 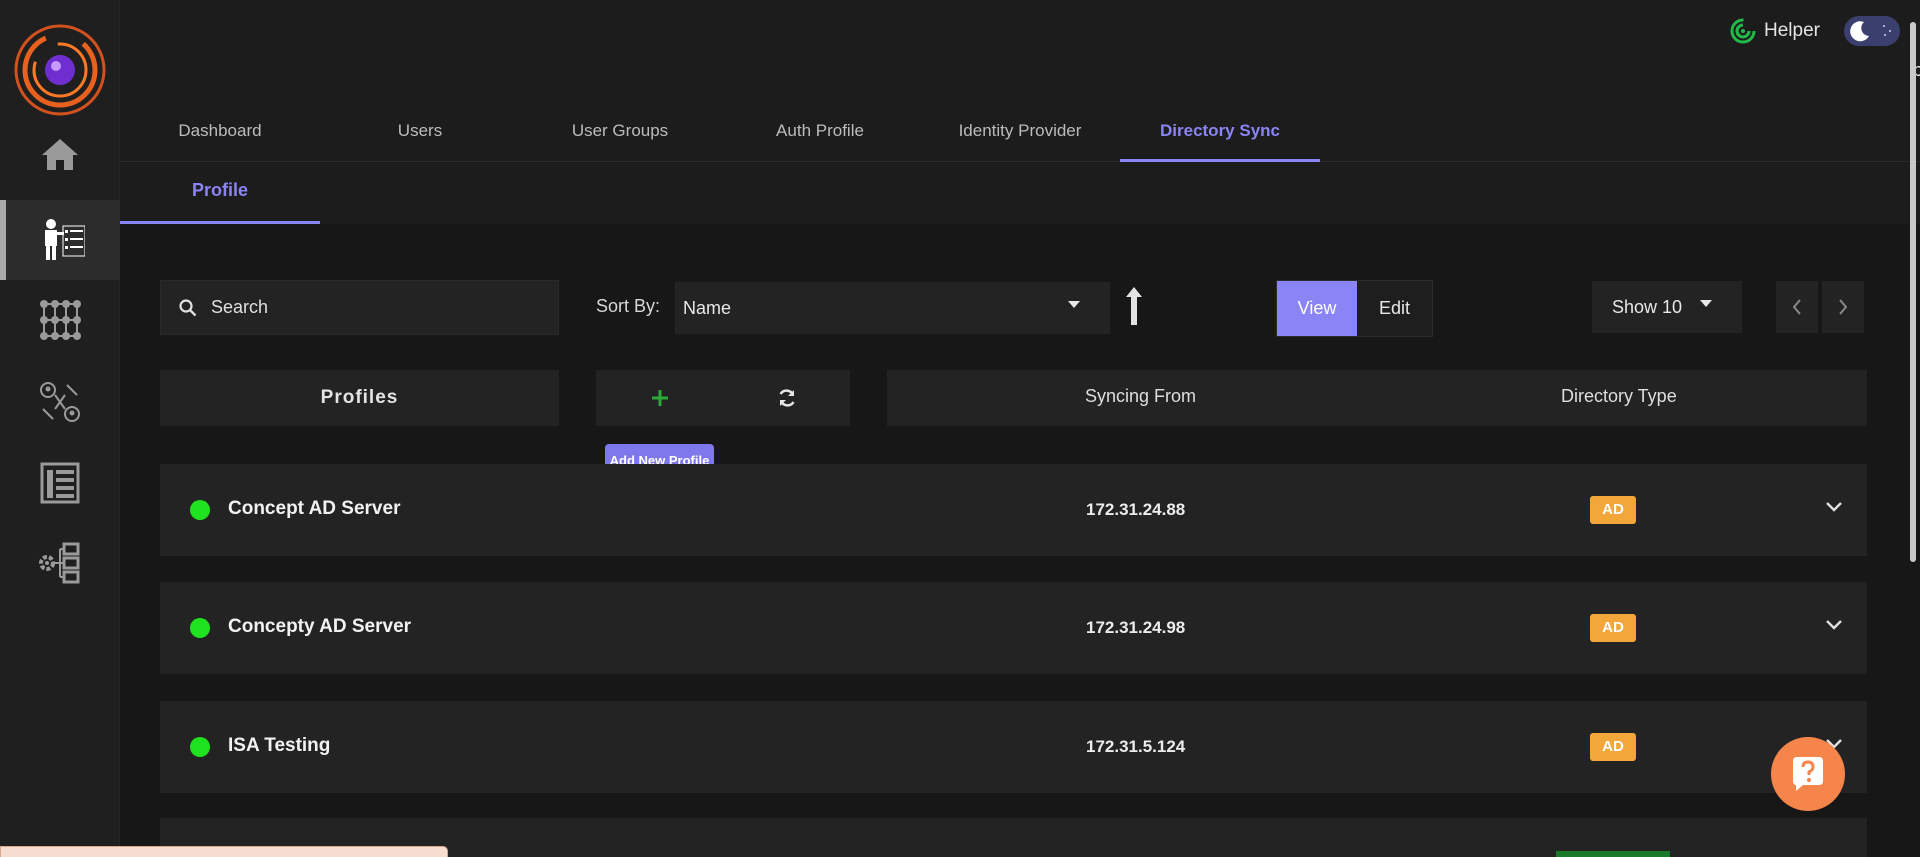 What do you see at coordinates (1394, 308) in the screenshot?
I see `edit-button: Edit` at bounding box center [1394, 308].